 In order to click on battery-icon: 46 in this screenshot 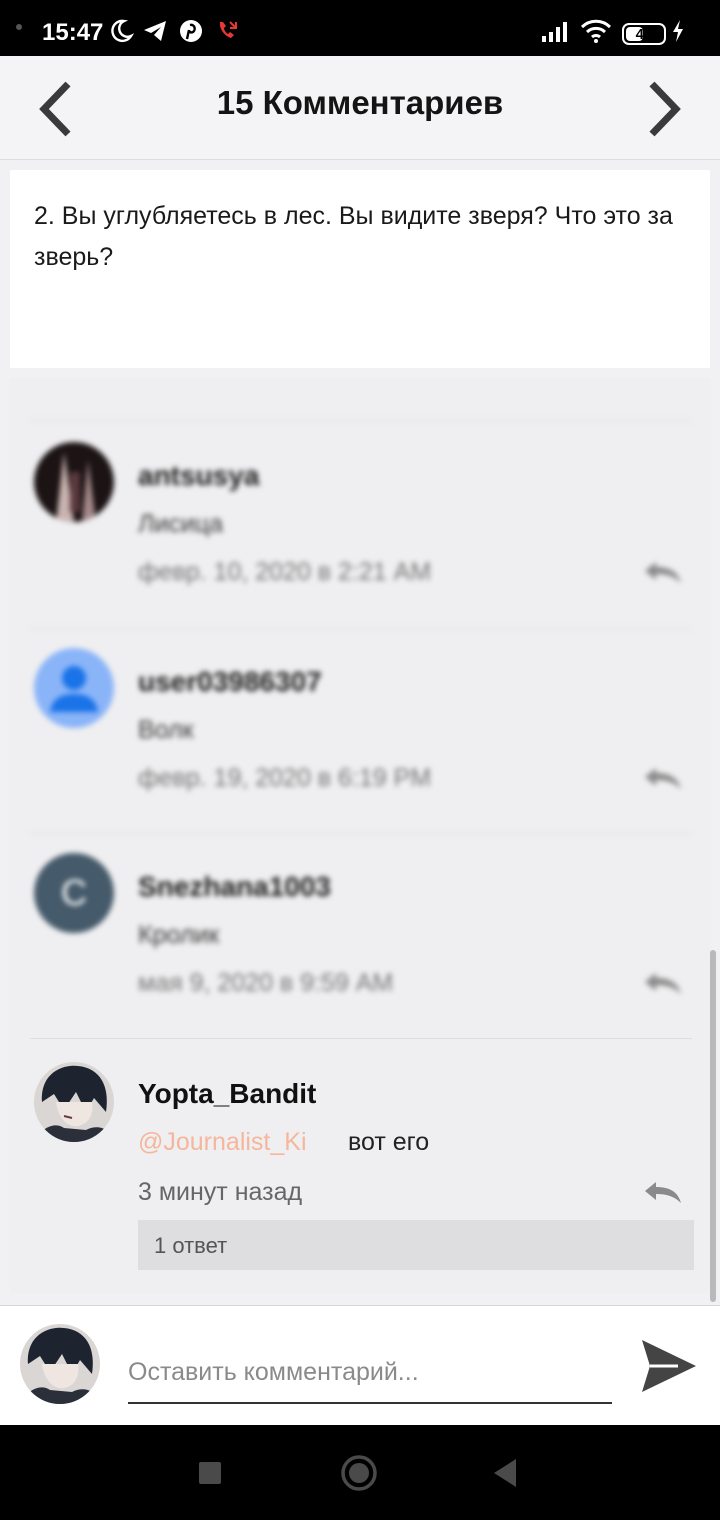, I will do `click(644, 34)`.